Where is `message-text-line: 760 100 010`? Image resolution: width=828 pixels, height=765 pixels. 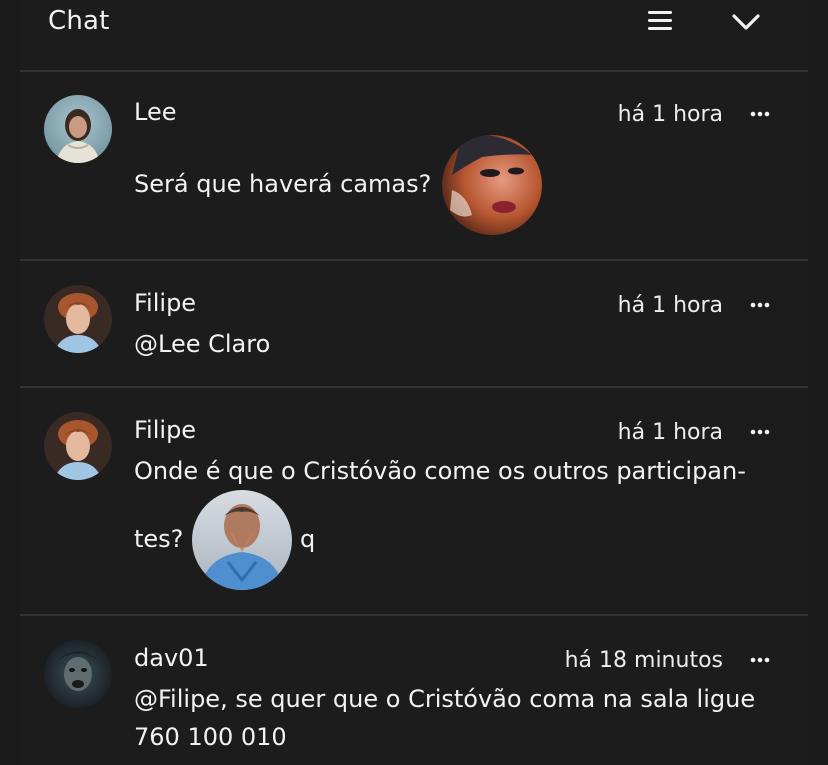
message-text-line: 760 100 010 is located at coordinates (210, 737).